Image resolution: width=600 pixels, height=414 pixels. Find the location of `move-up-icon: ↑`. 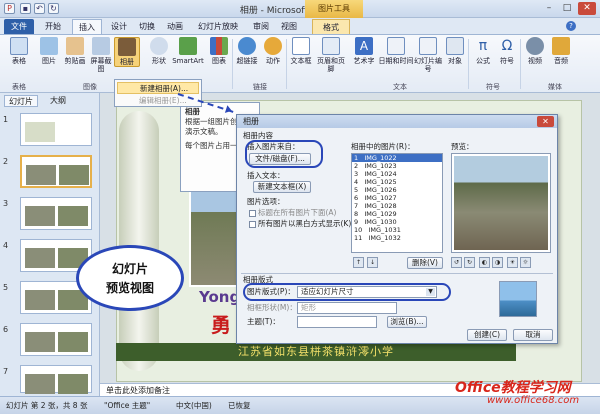

move-up-icon: ↑ is located at coordinates (358, 262).